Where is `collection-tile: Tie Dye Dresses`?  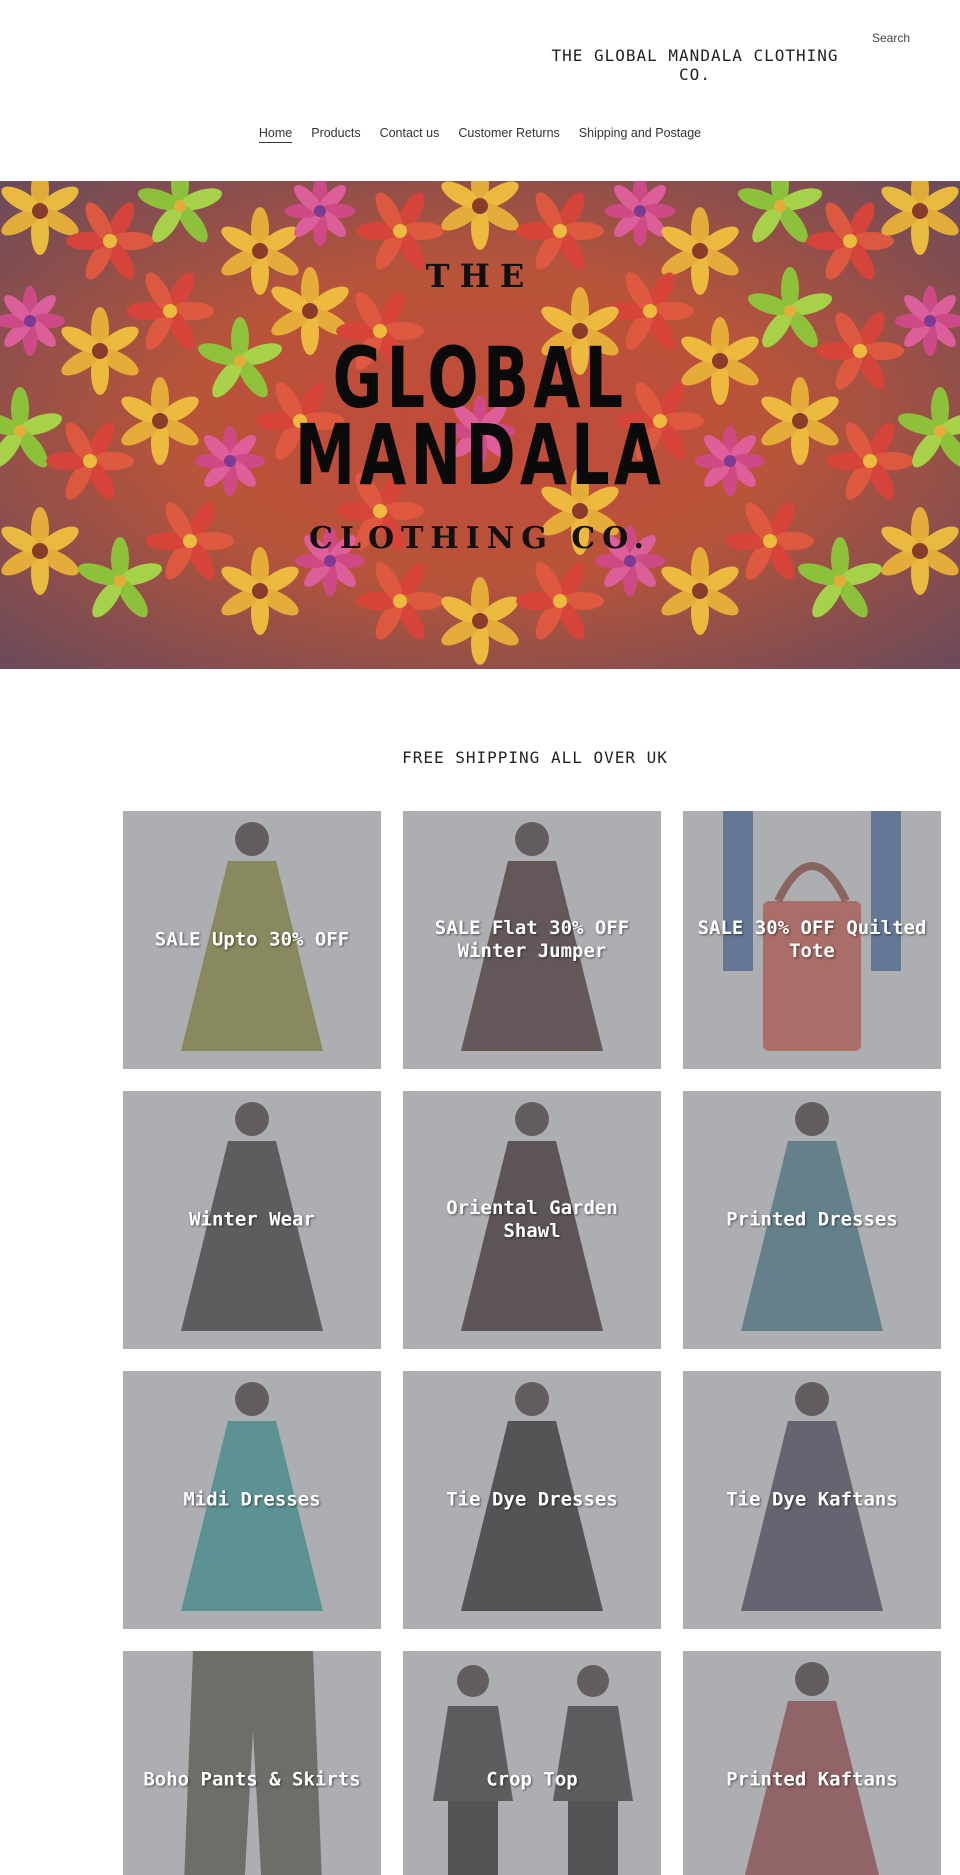
collection-tile: Tie Dye Dresses is located at coordinates (532, 1500).